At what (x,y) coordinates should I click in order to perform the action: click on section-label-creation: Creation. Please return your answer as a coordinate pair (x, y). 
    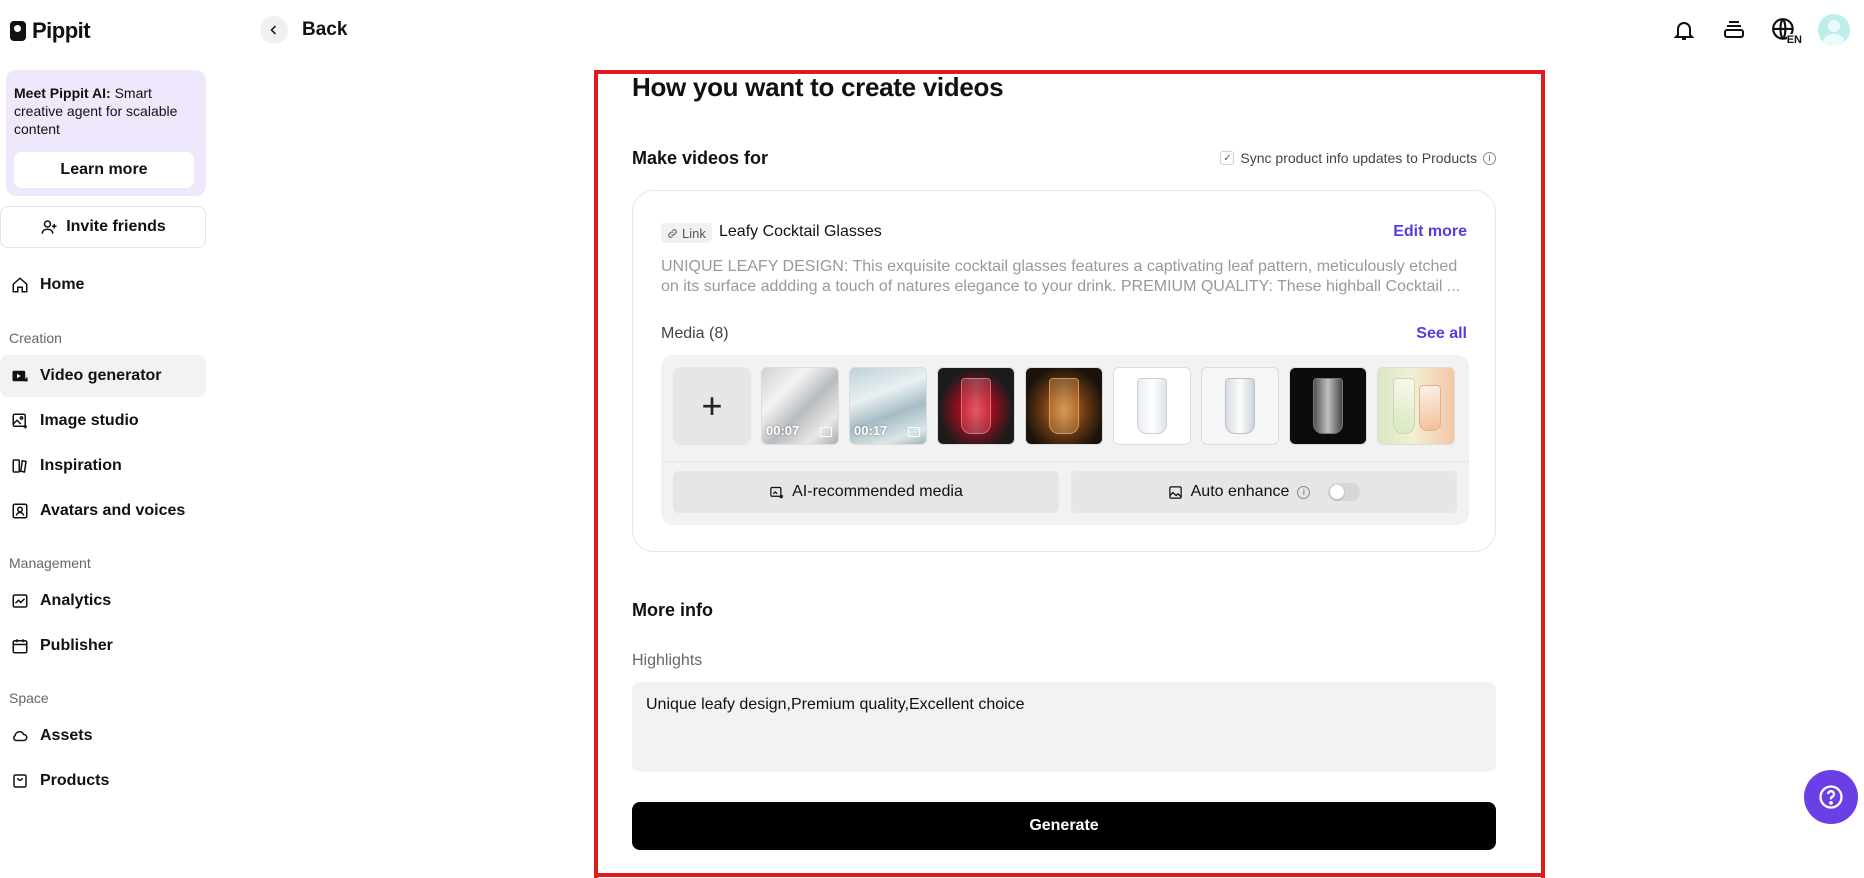
    Looking at the image, I should click on (35, 338).